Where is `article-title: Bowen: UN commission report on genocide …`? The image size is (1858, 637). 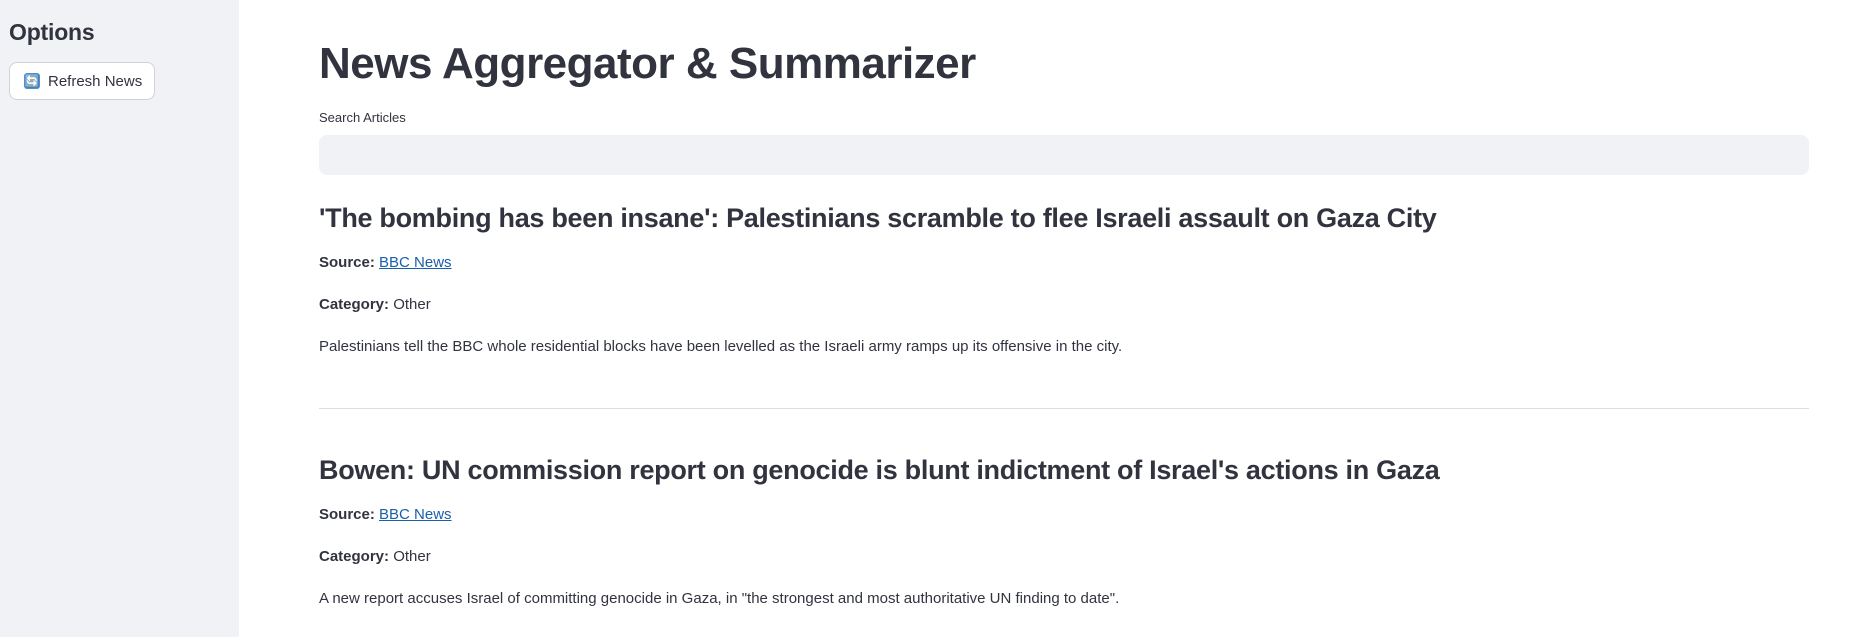 article-title: Bowen: UN commission report on genocide … is located at coordinates (1064, 470).